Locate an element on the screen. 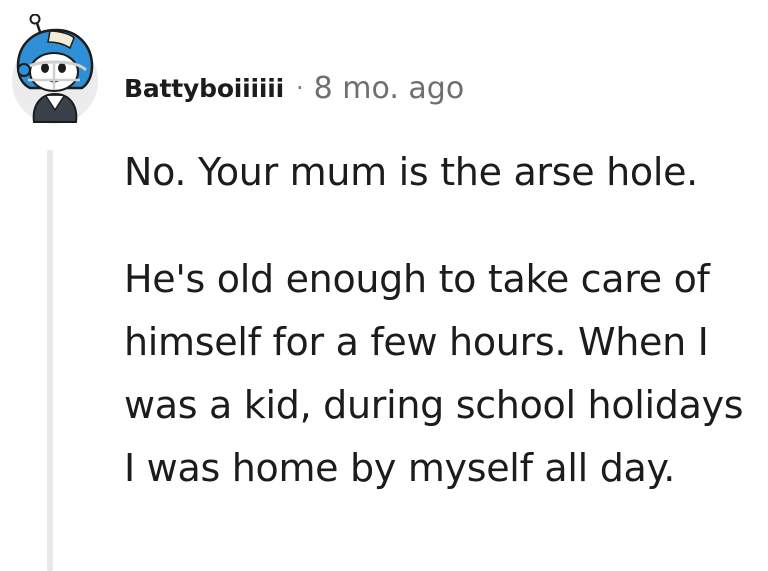  comment-header: Battyboiiiiii · 8 mo. ago is located at coordinates (294, 88).